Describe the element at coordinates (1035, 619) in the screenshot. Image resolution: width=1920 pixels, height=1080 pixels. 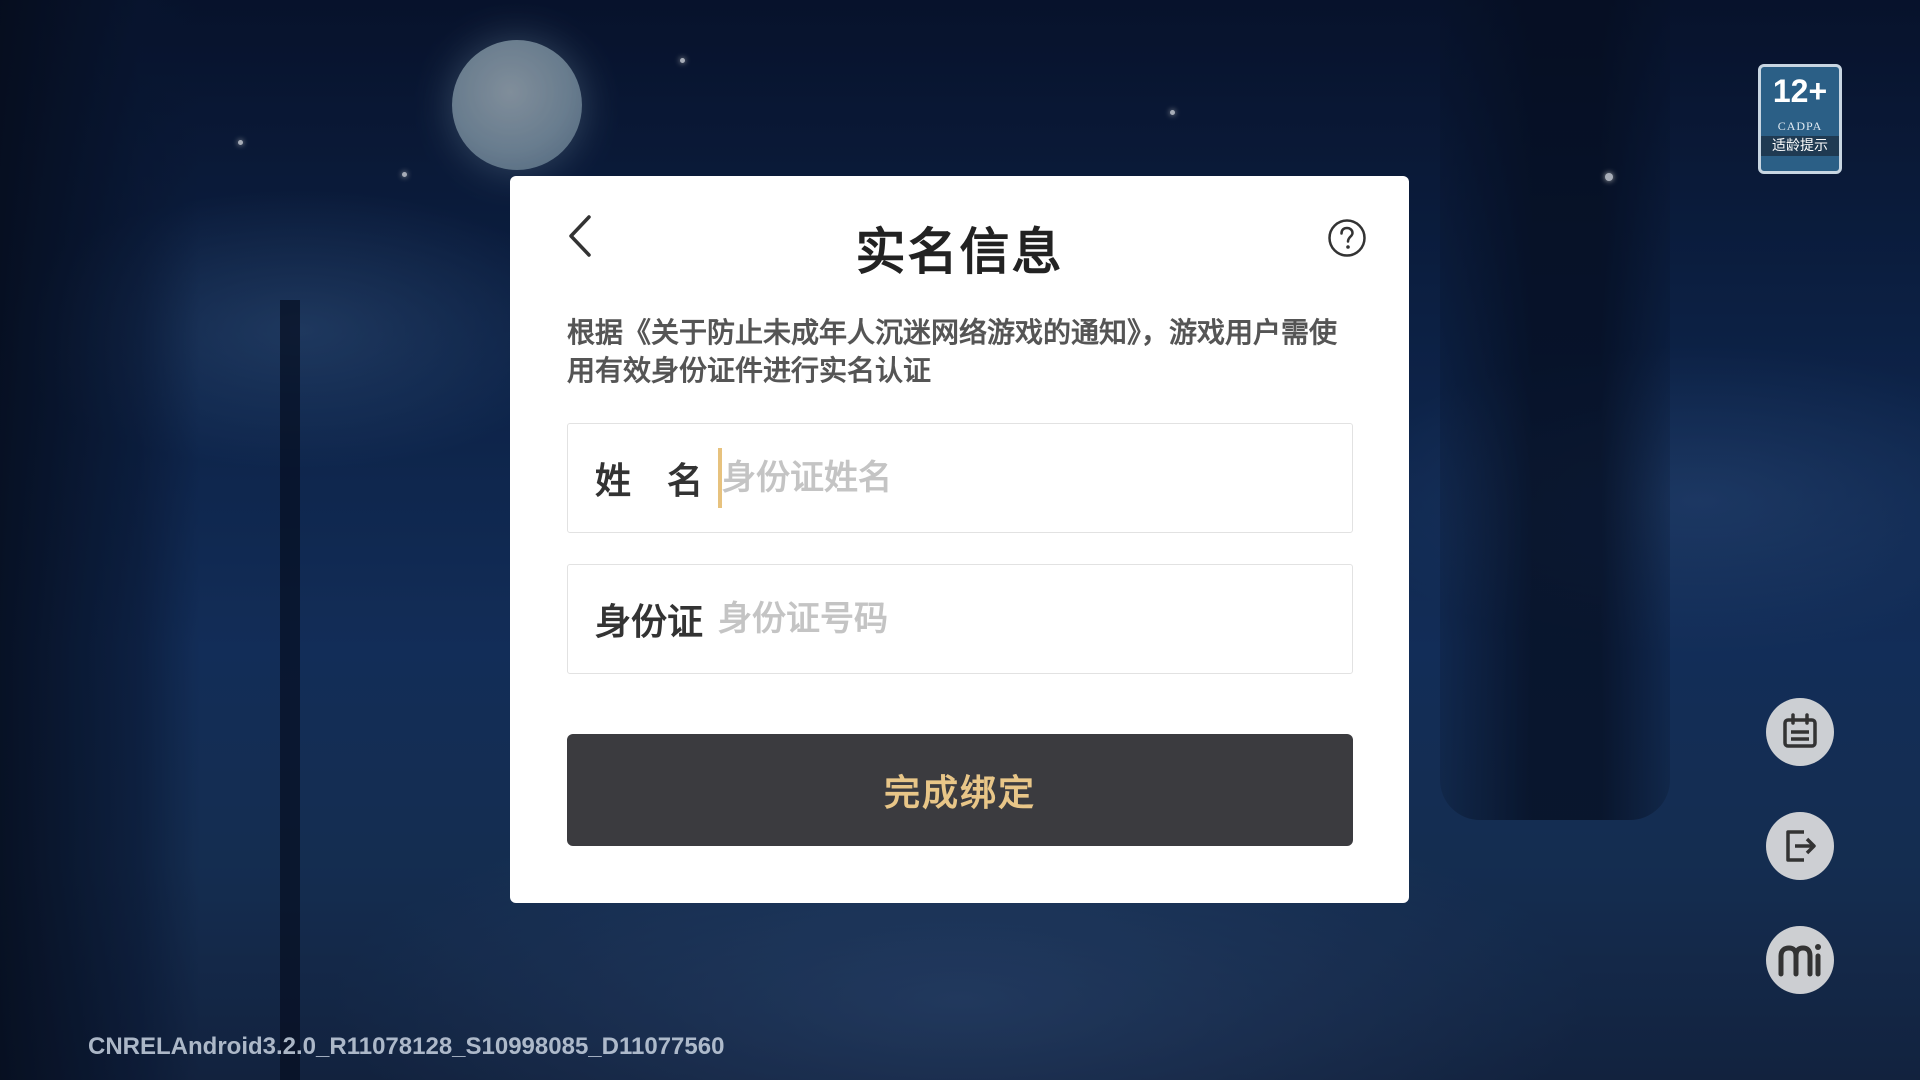
I see `id-number-input` at that location.